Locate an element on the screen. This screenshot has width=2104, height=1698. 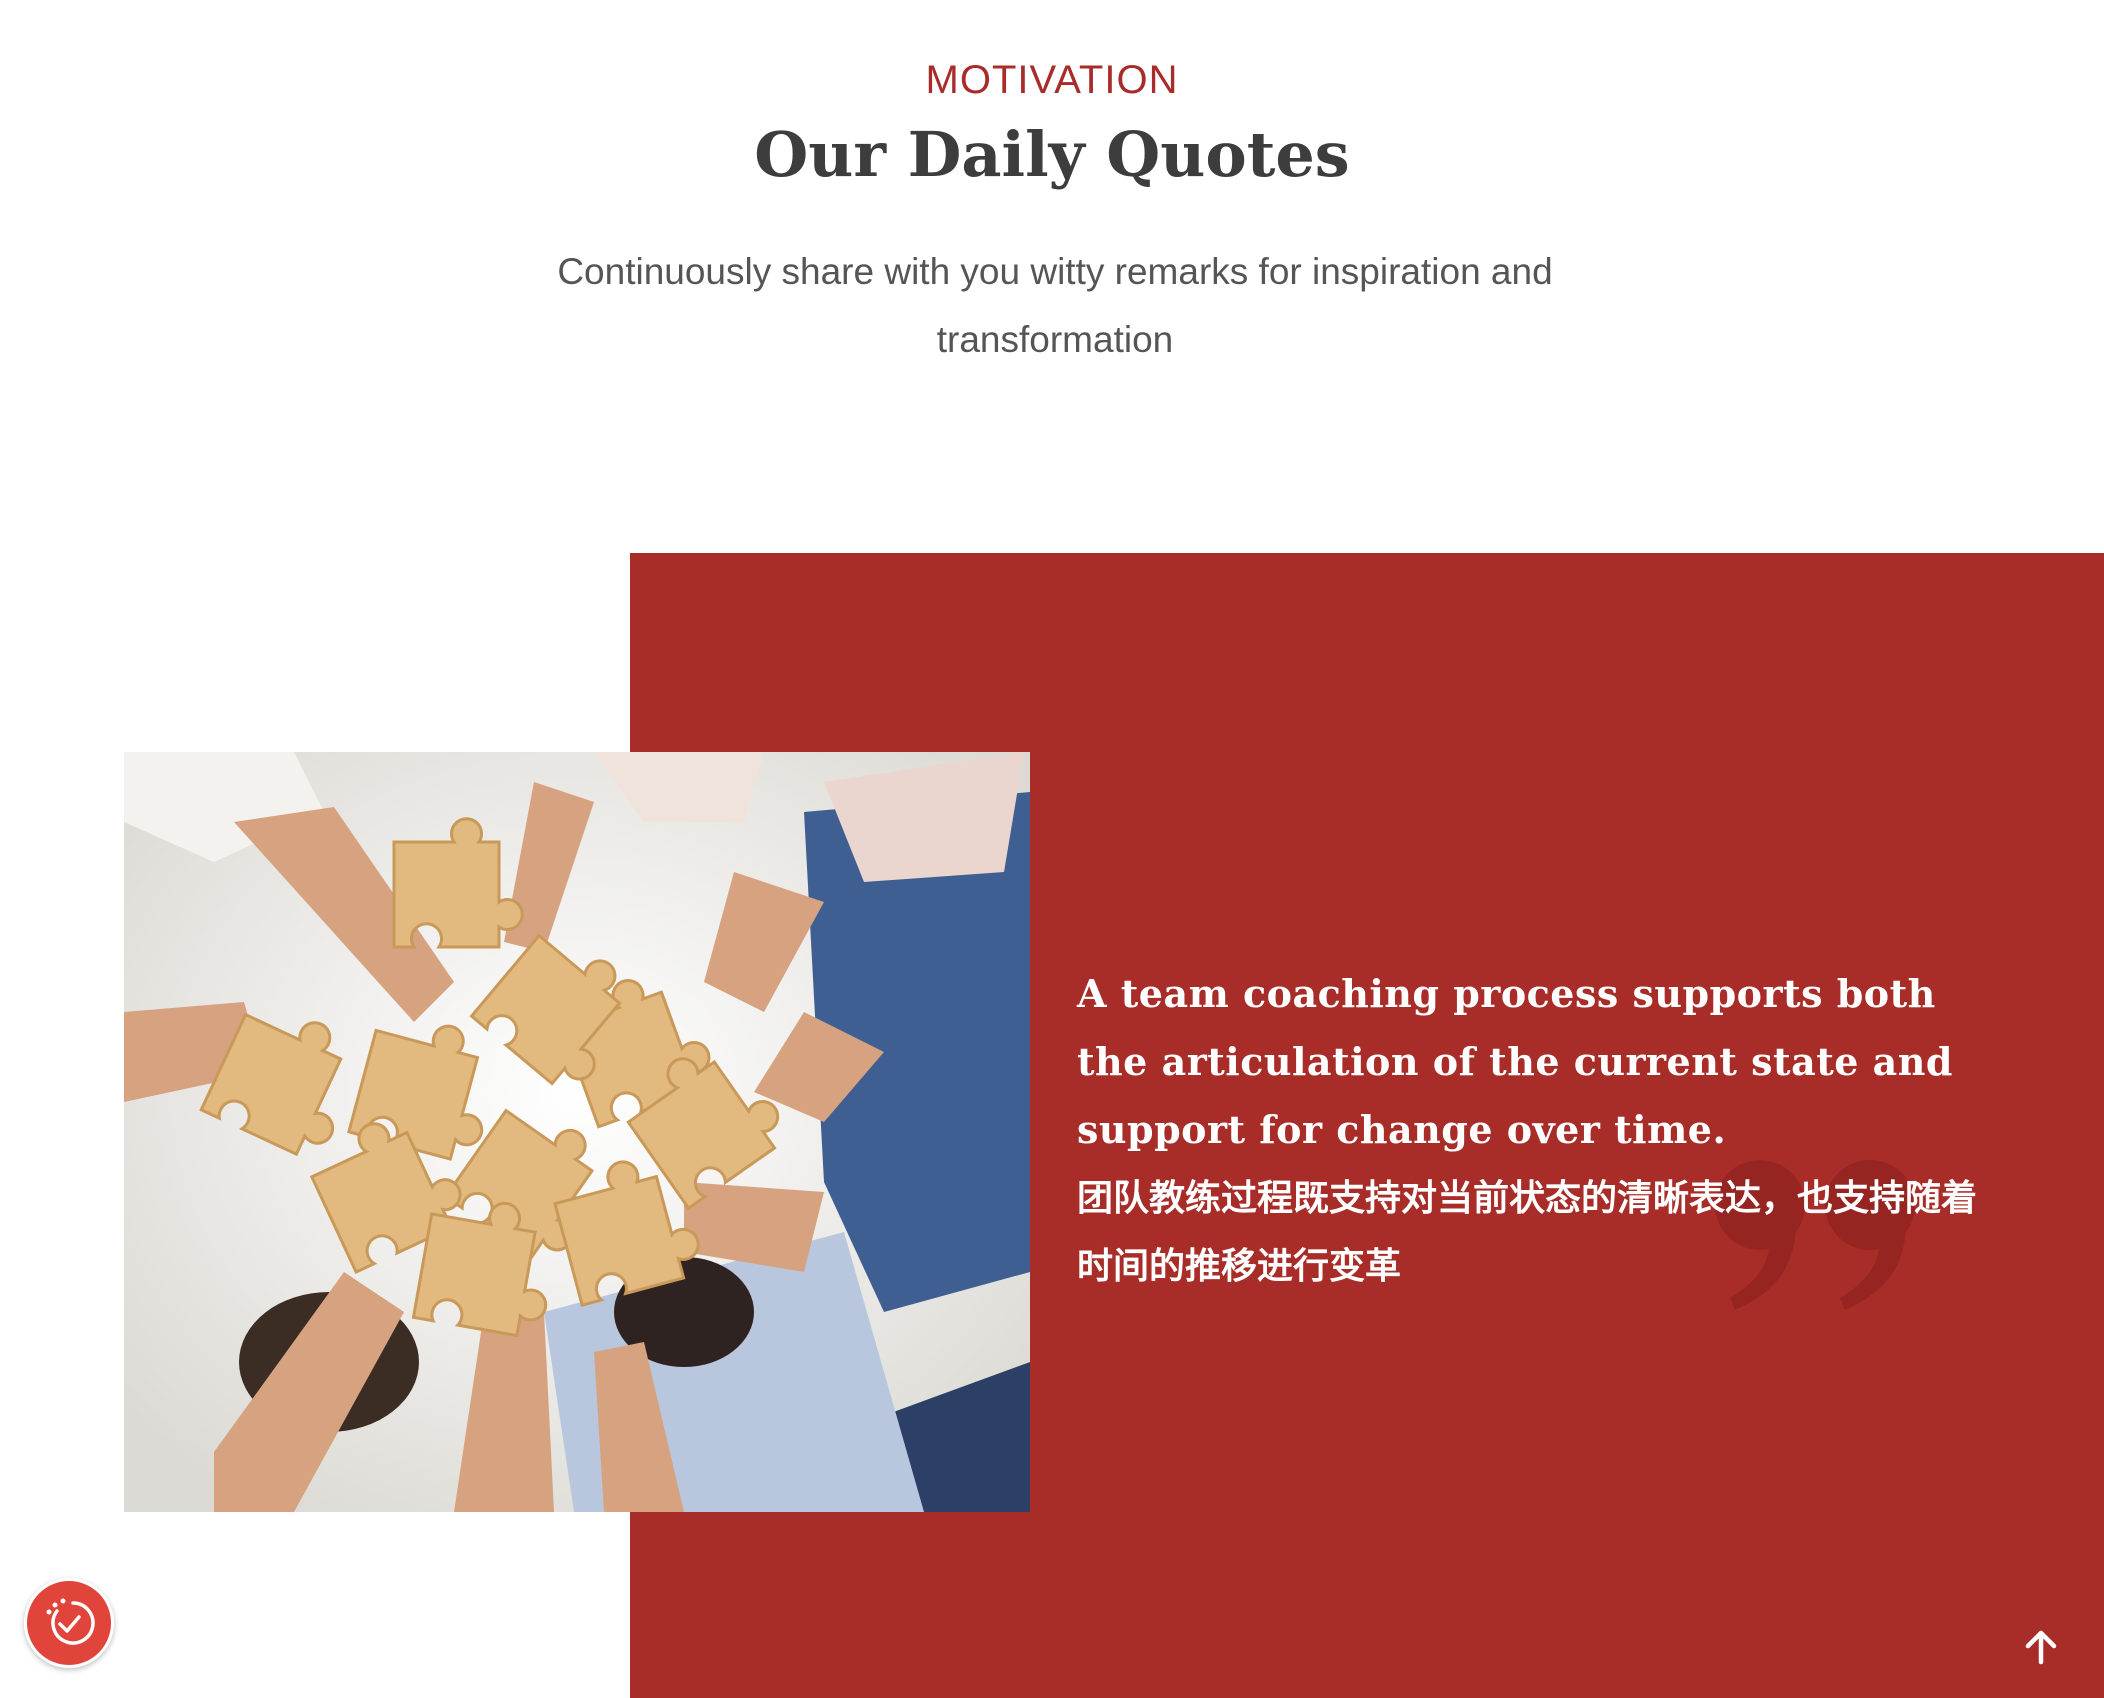
quote-text-chinese: 团队教练过程既支持对当前状态的清晰表达，也支持随着时间的推移进行变革 is located at coordinates (1527, 1232).